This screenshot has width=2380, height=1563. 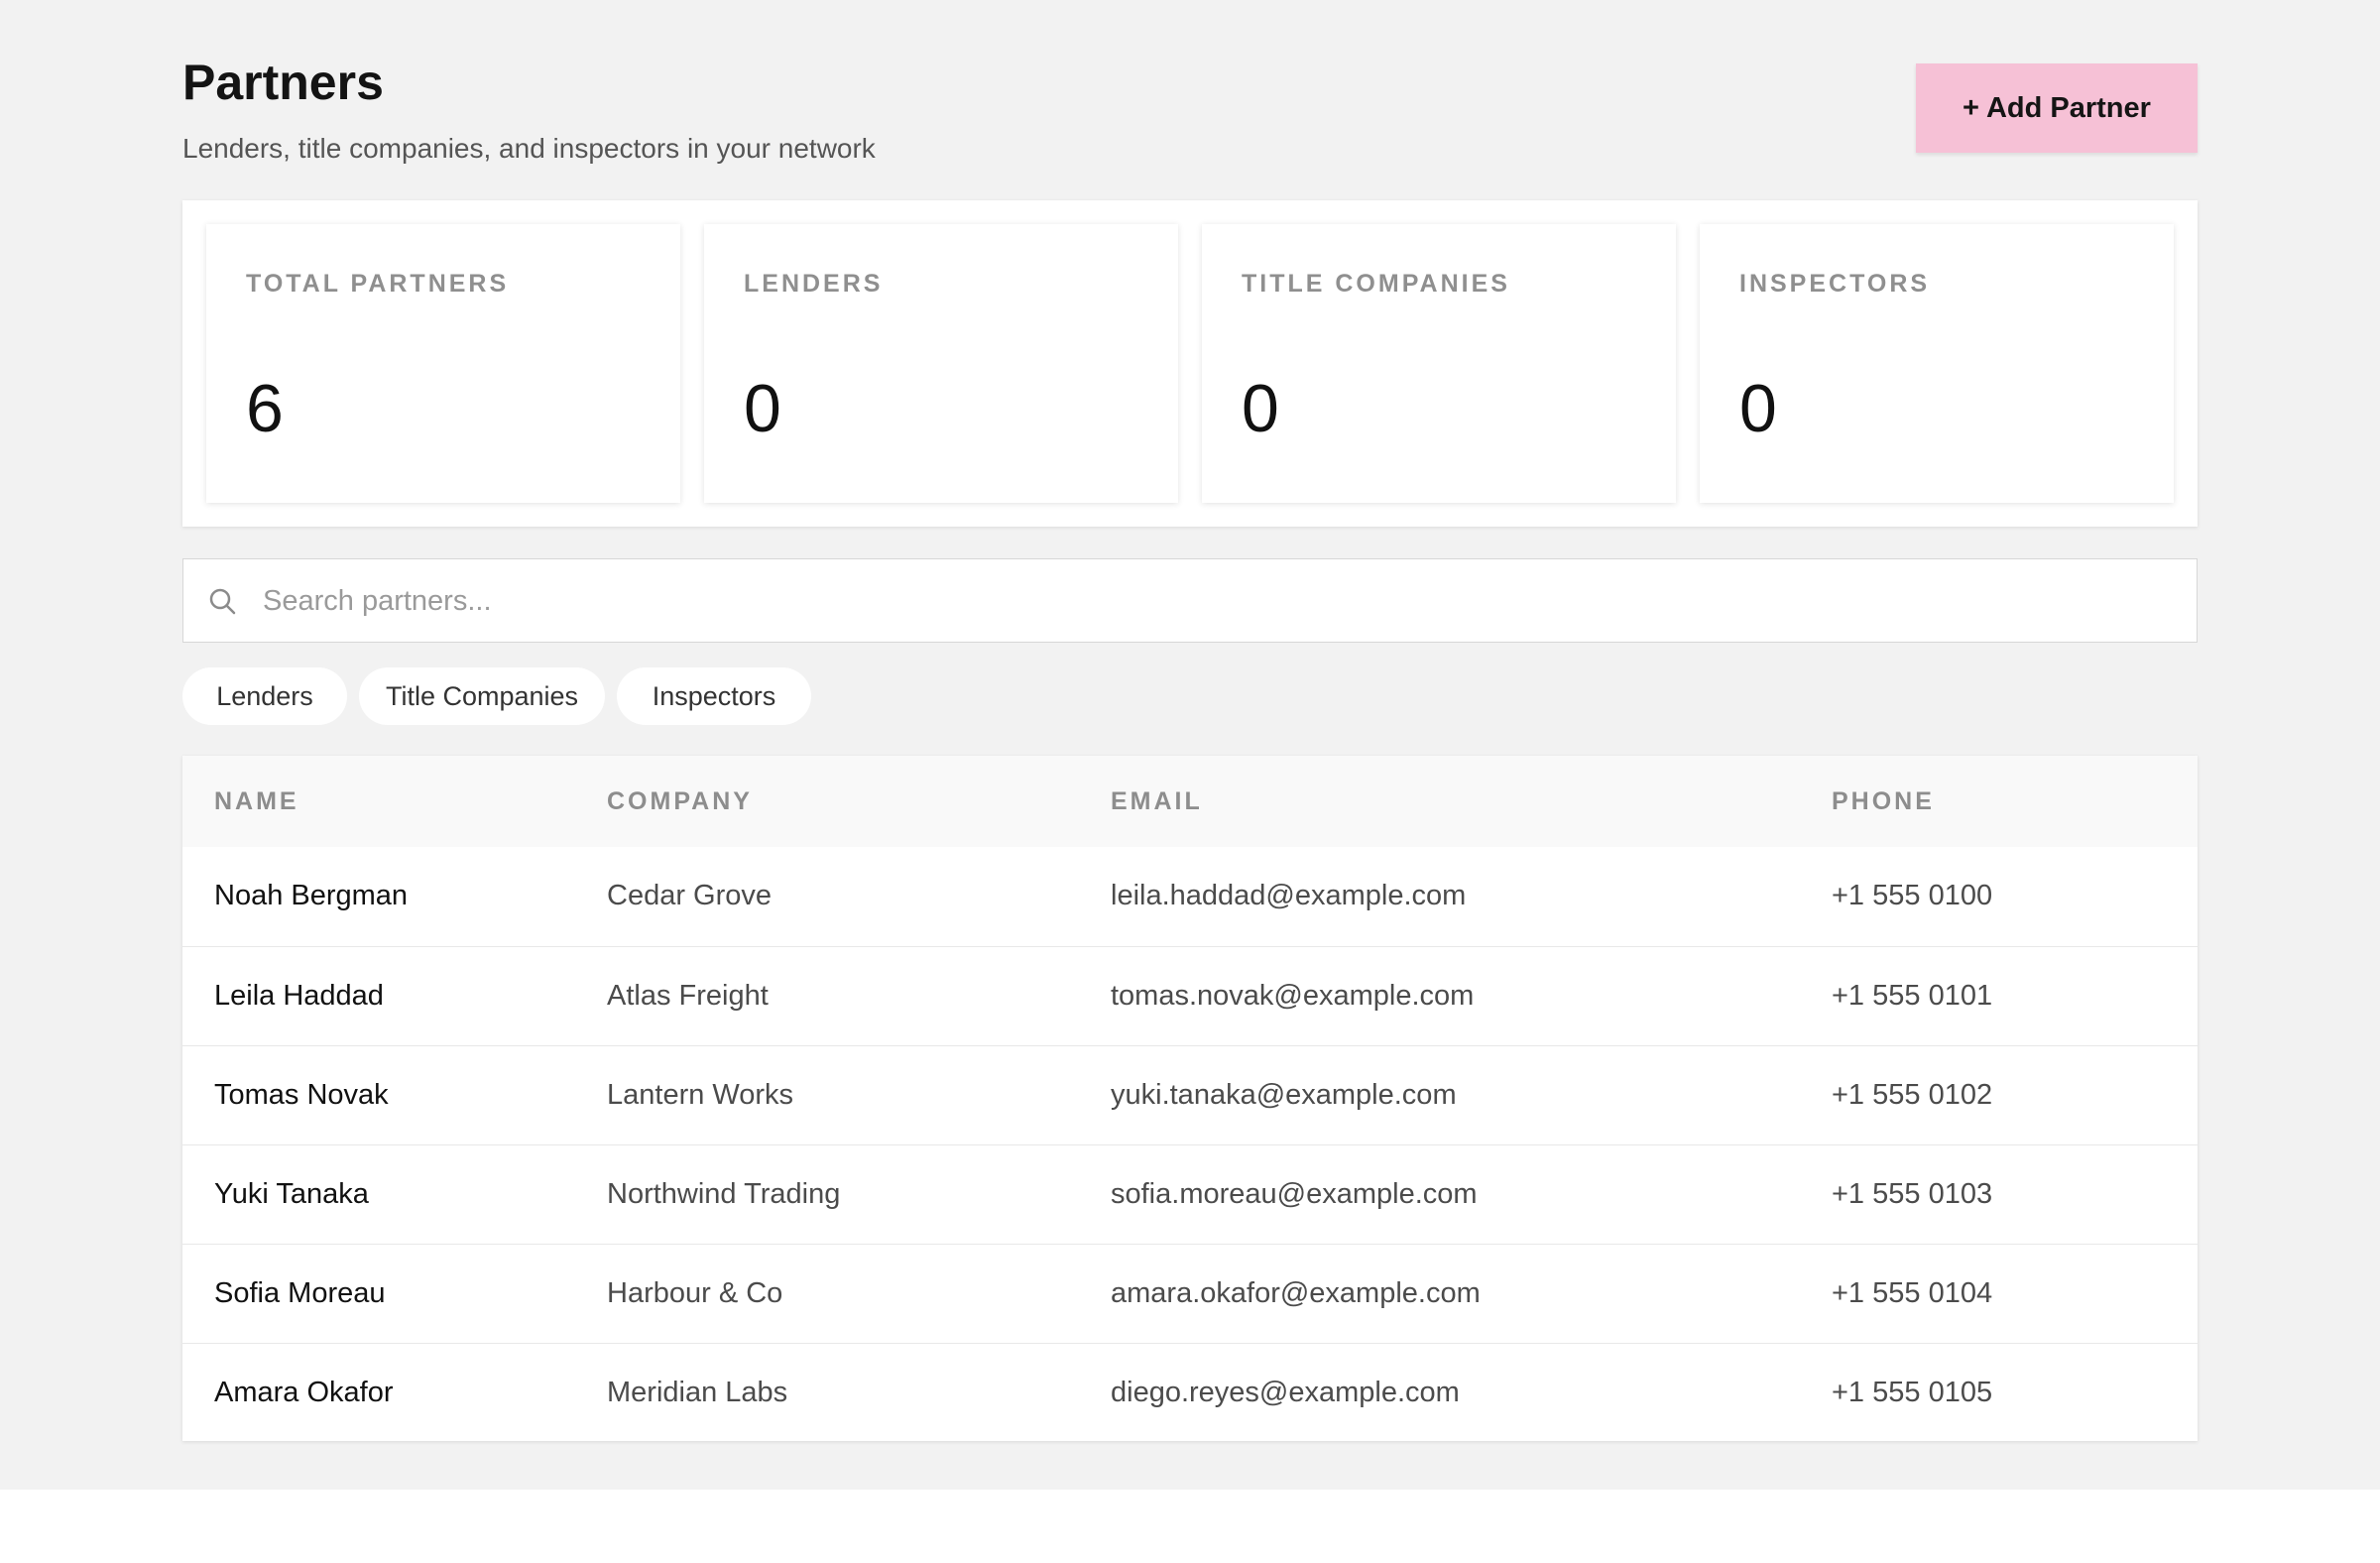 What do you see at coordinates (1284, 1094) in the screenshot?
I see `partner-email: yuki.tanaka@example.com` at bounding box center [1284, 1094].